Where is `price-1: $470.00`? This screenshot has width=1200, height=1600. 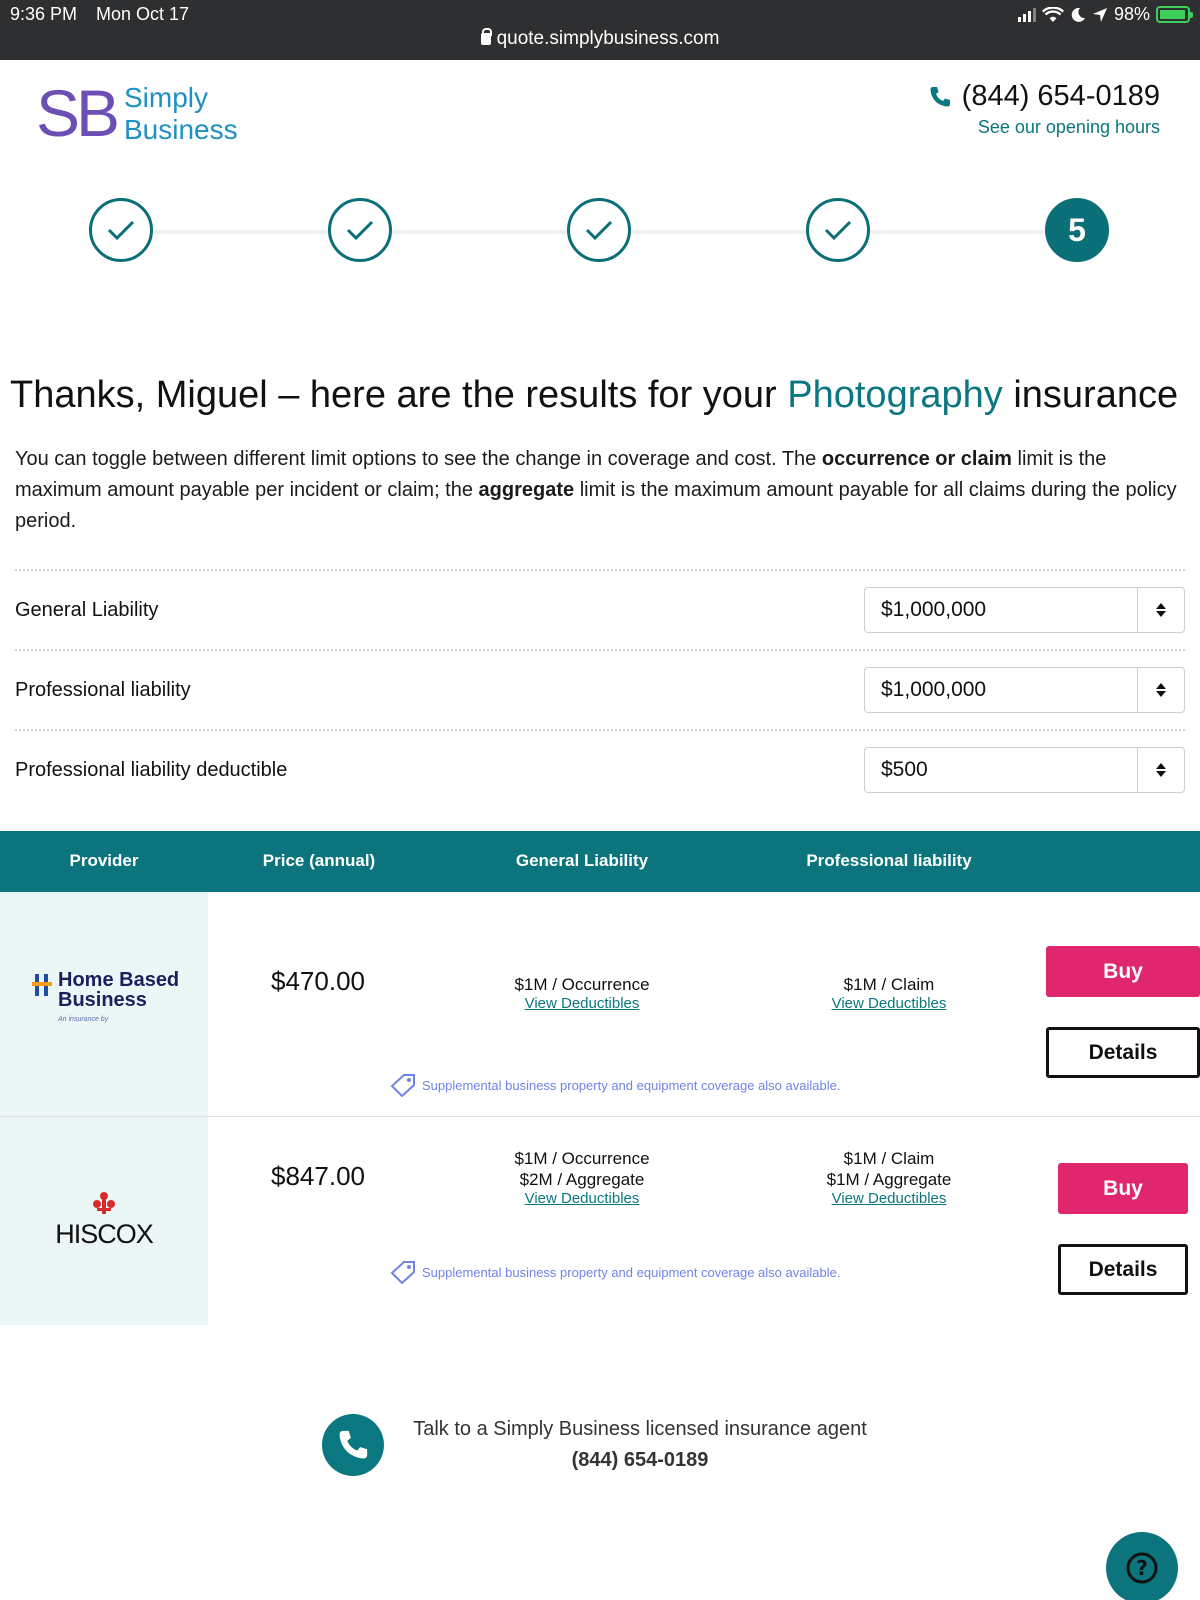
price-1: $470.00 is located at coordinates (318, 981).